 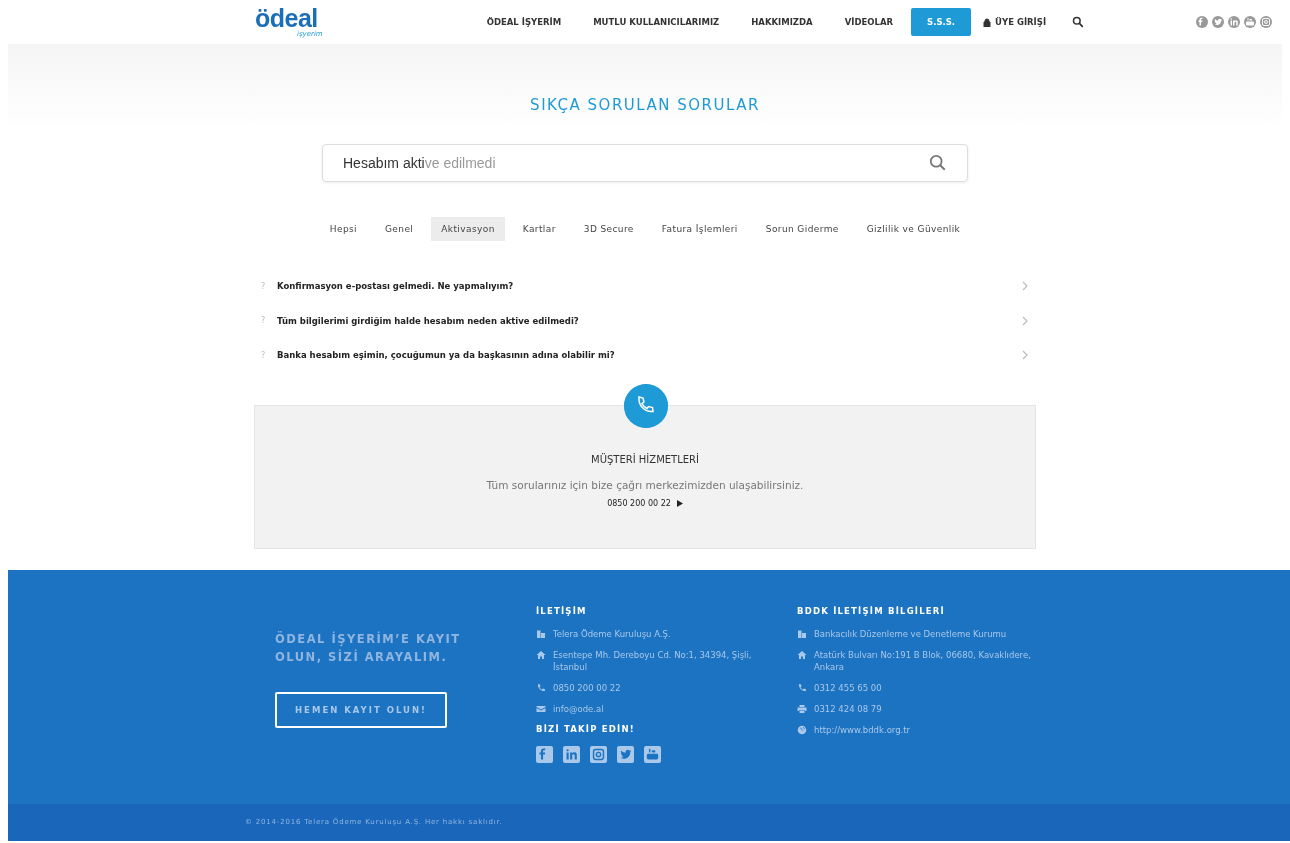 I want to click on contact-text: Bankacılık Düzenleme ve Denetleme Kurumu, so click(x=910, y=633).